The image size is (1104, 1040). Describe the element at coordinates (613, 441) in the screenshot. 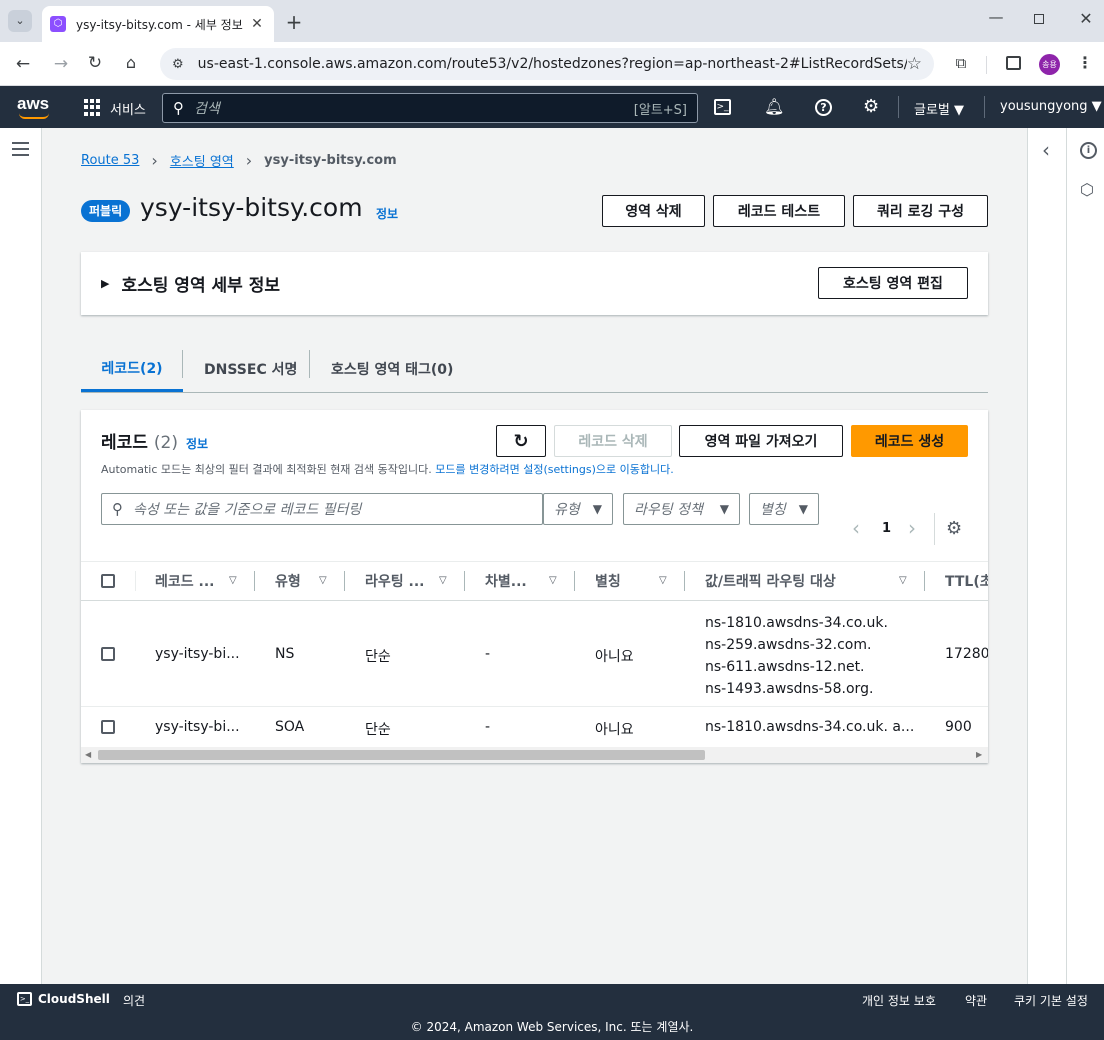

I see `delete-record-button: 레코드 삭제` at that location.